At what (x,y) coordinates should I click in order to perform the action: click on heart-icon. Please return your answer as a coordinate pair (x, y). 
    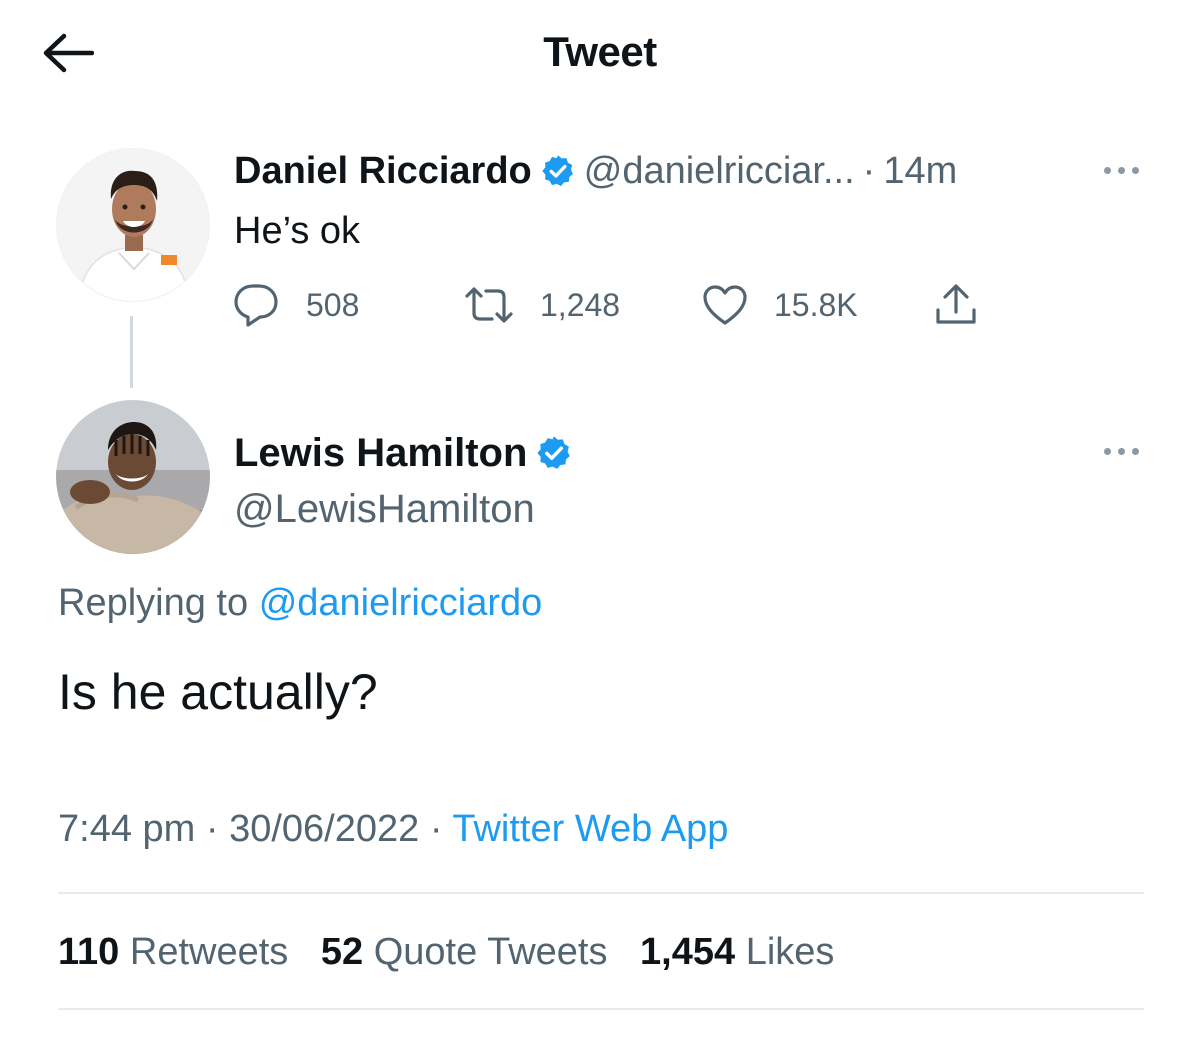
    Looking at the image, I should click on (725, 305).